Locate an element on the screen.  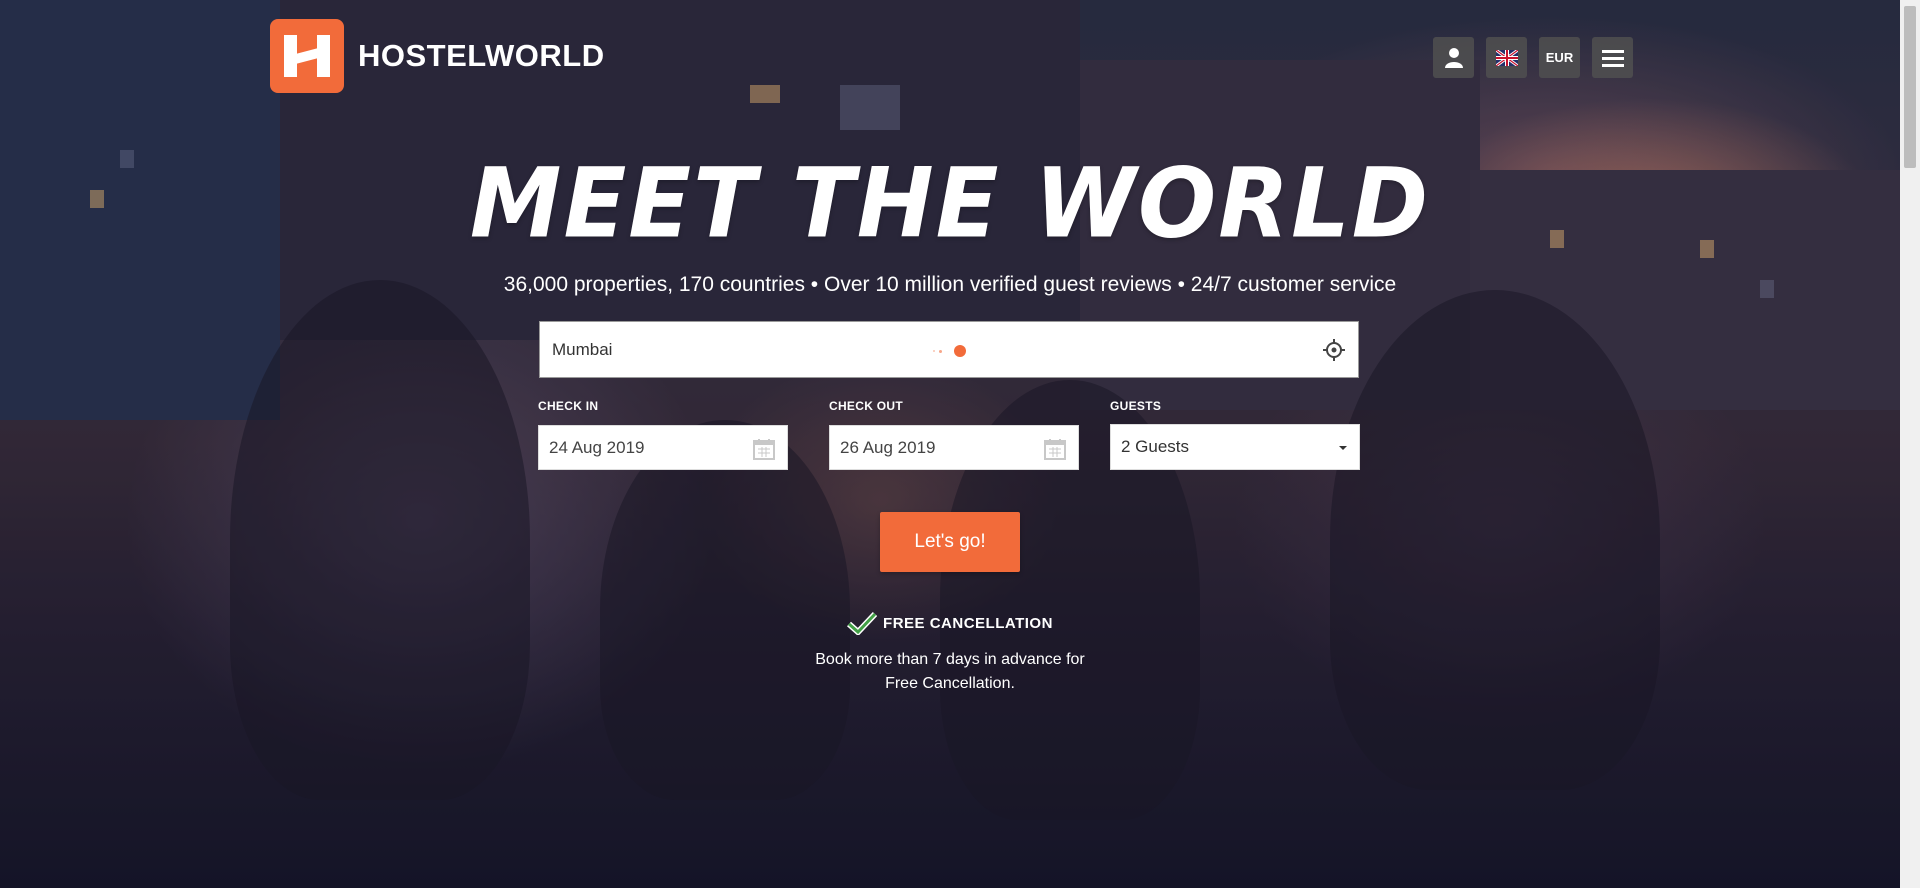
menu-button is located at coordinates (1612, 57).